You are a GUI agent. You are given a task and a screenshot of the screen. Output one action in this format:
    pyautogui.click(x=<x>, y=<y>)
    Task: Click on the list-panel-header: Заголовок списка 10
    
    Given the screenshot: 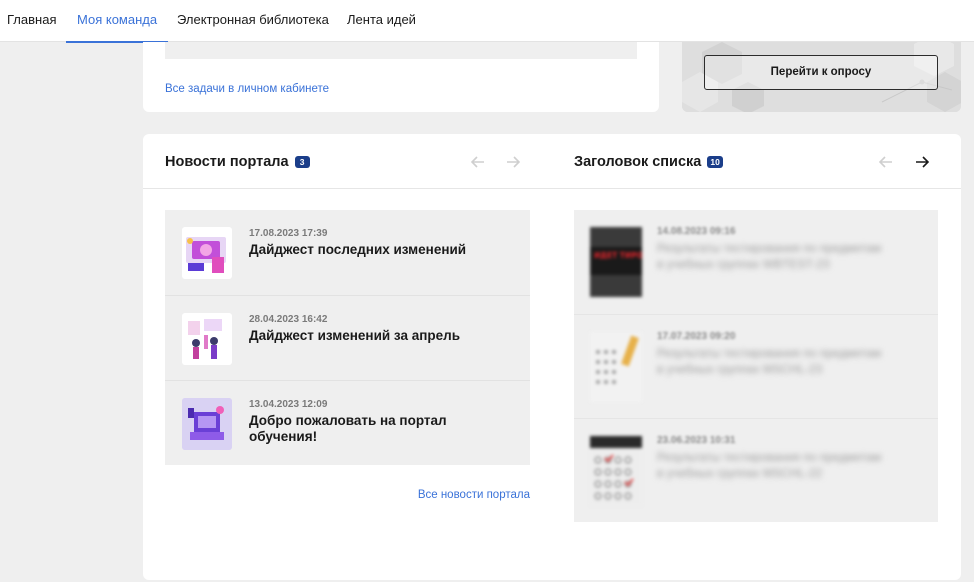 What is the action you would take?
    pyautogui.click(x=648, y=162)
    